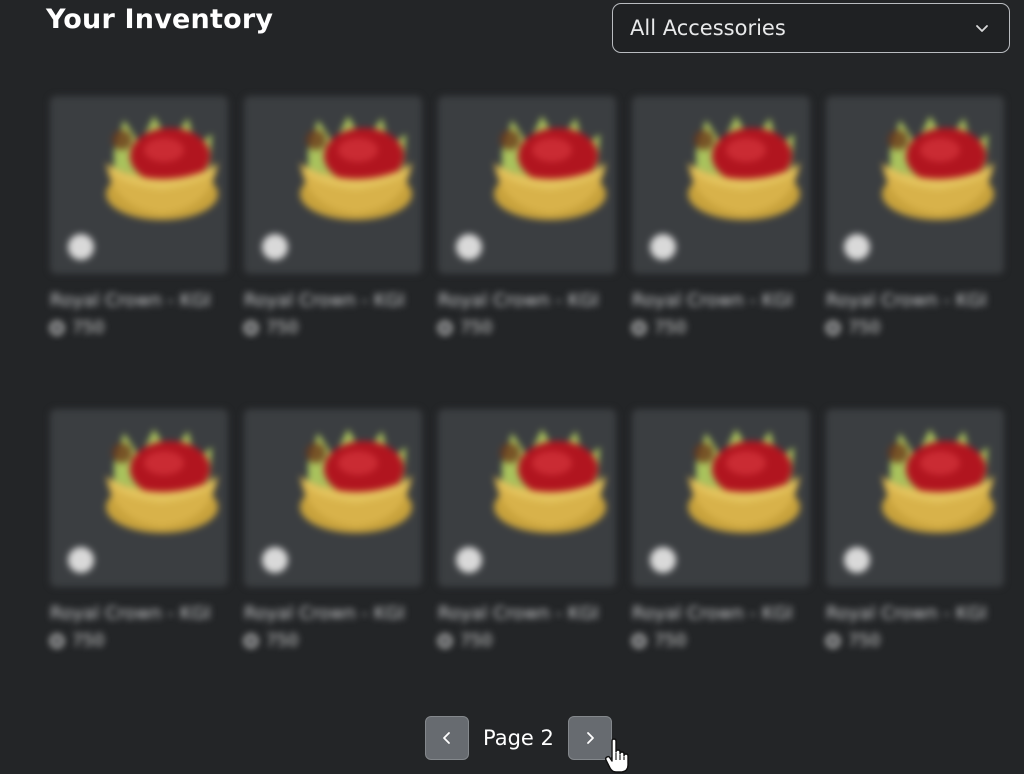  I want to click on page-indicator: Page 2, so click(518, 738).